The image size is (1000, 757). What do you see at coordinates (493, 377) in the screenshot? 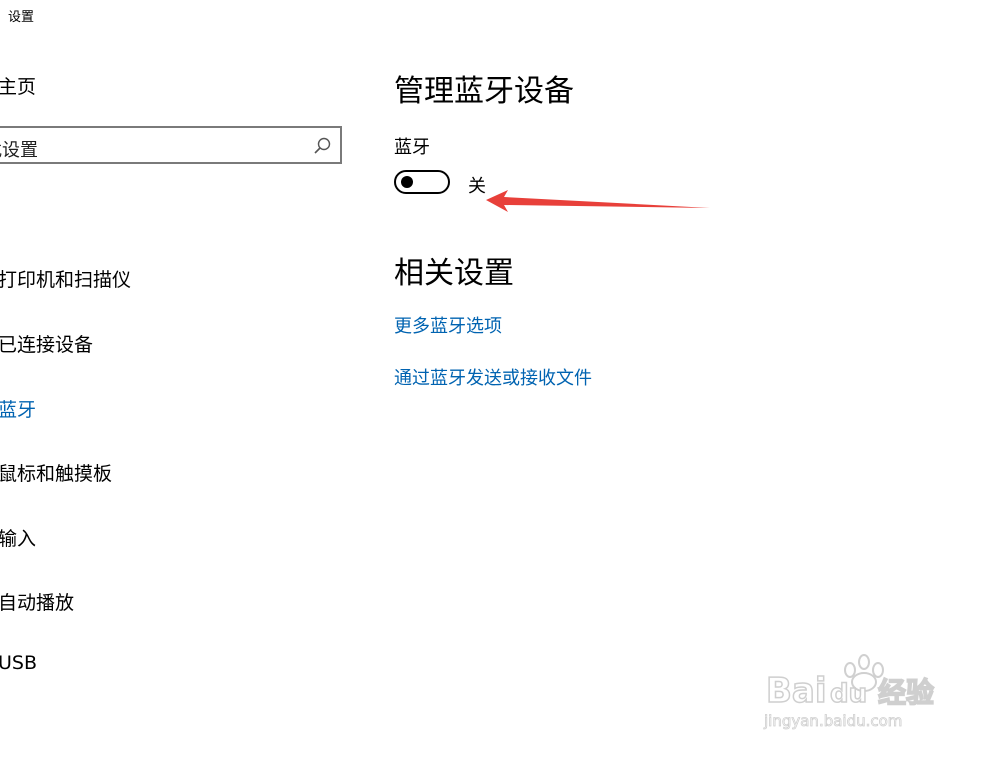
I see `send-receive-files-link: 通过蓝牙发送或接收文件` at bounding box center [493, 377].